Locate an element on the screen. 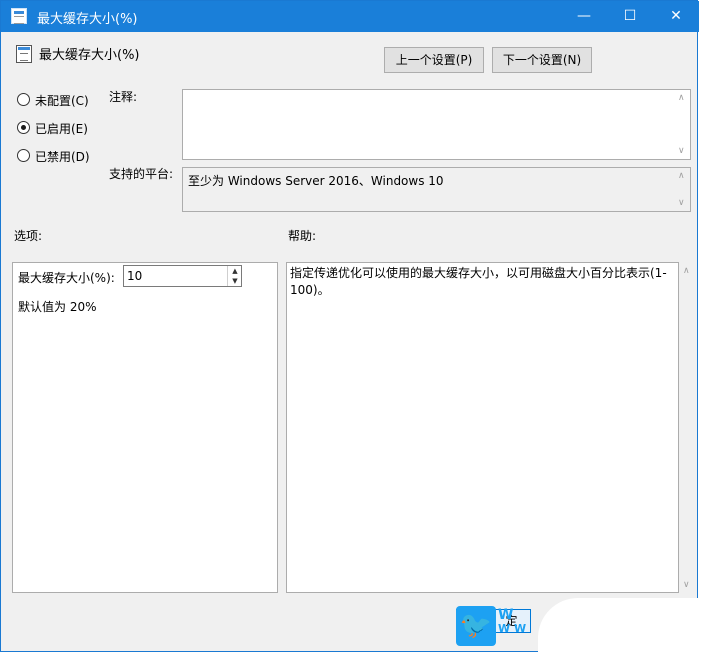 This screenshot has width=708, height=652. platform-label: 支持的平台: is located at coordinates (141, 174).